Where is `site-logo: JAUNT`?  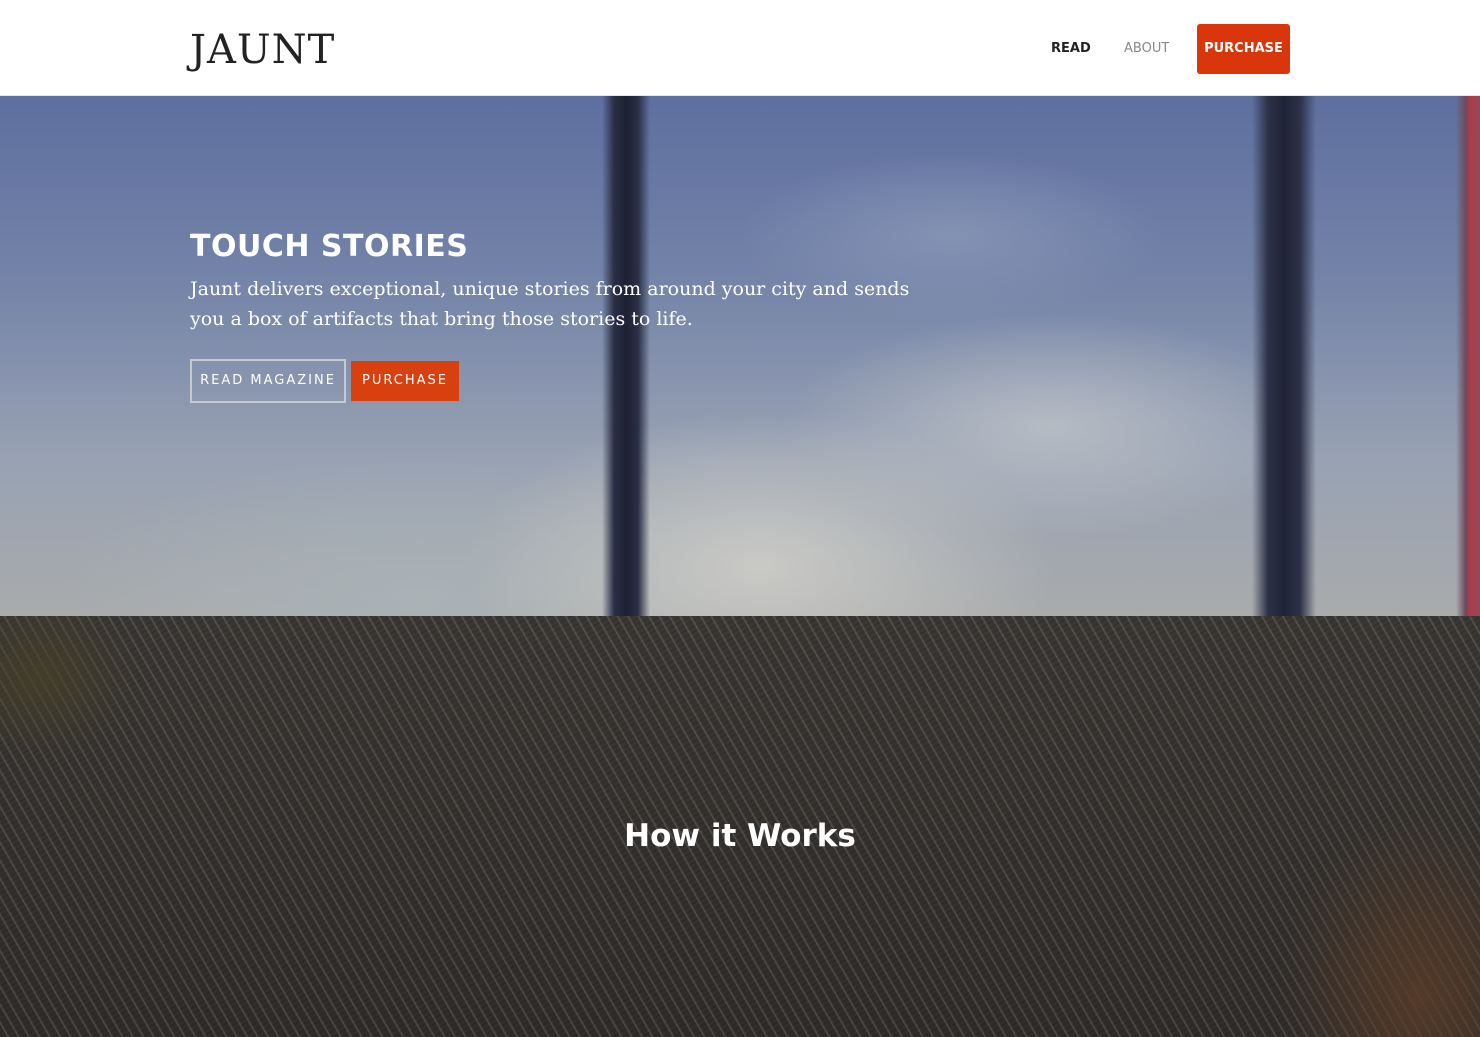 site-logo: JAUNT is located at coordinates (262, 50).